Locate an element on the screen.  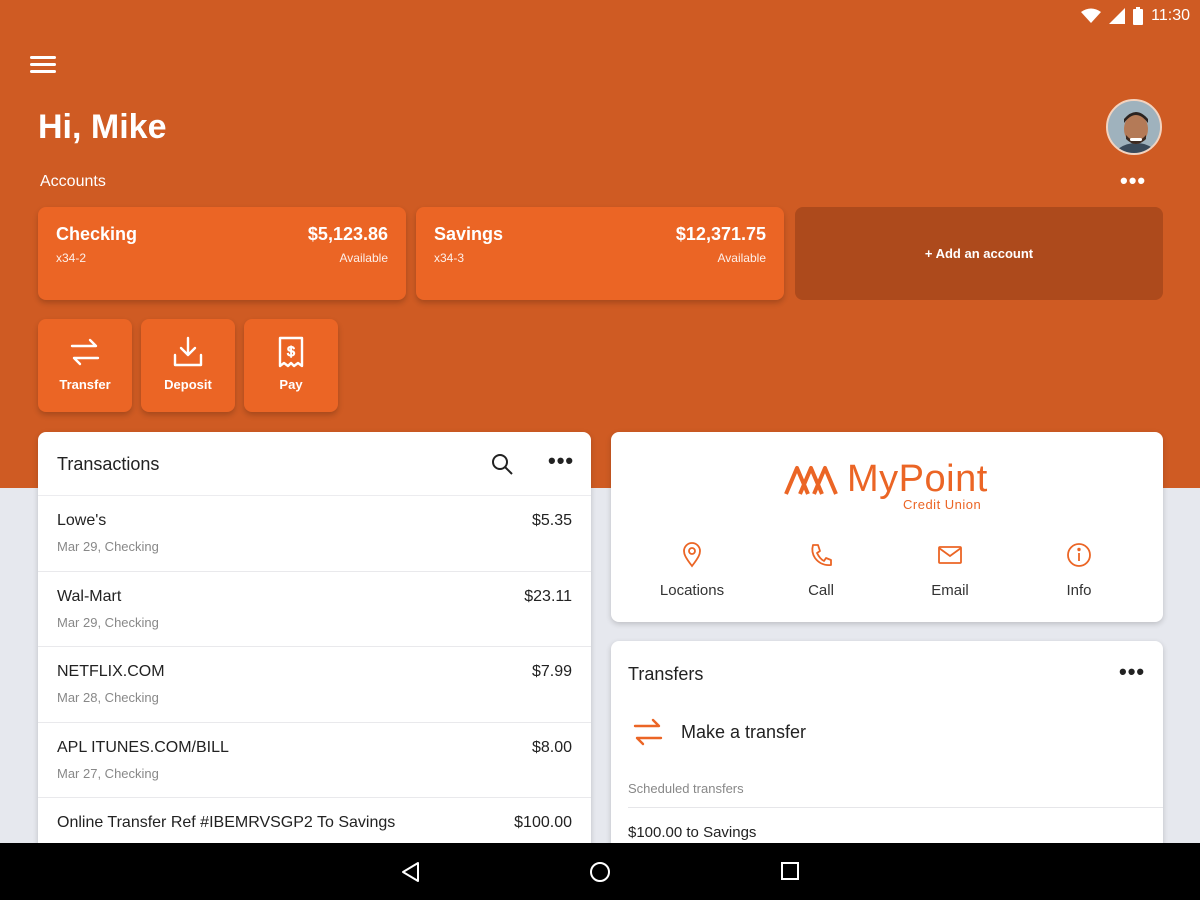
user-avatar is located at coordinates (1134, 127).